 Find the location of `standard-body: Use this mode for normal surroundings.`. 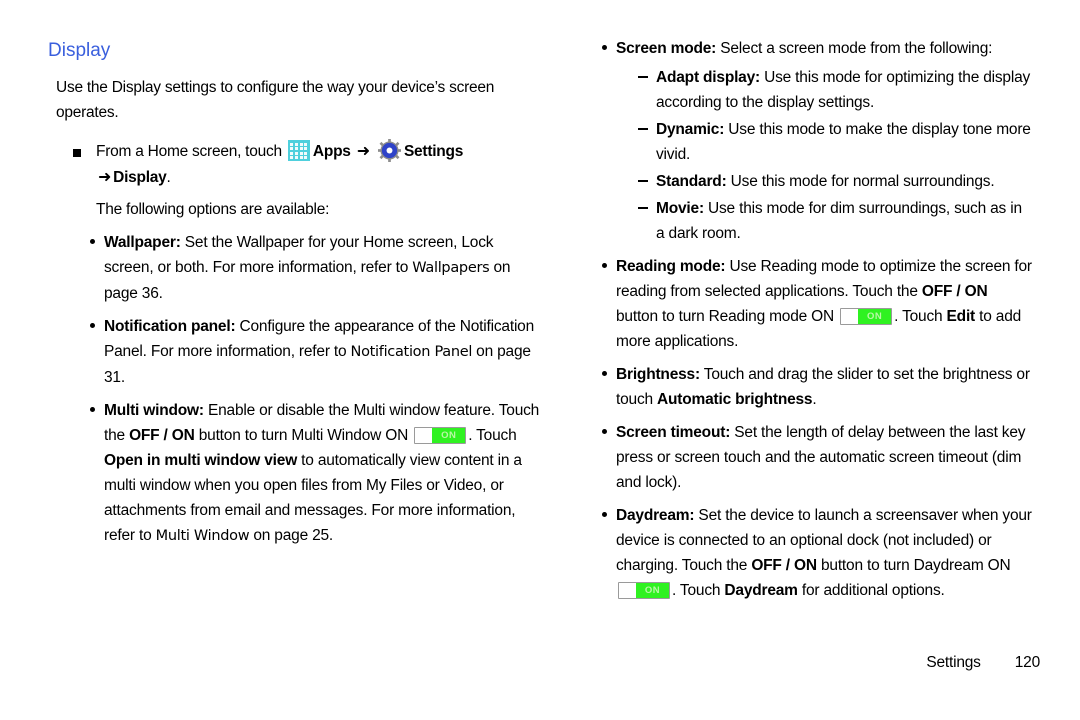

standard-body: Use this mode for normal surroundings. is located at coordinates (860, 181).